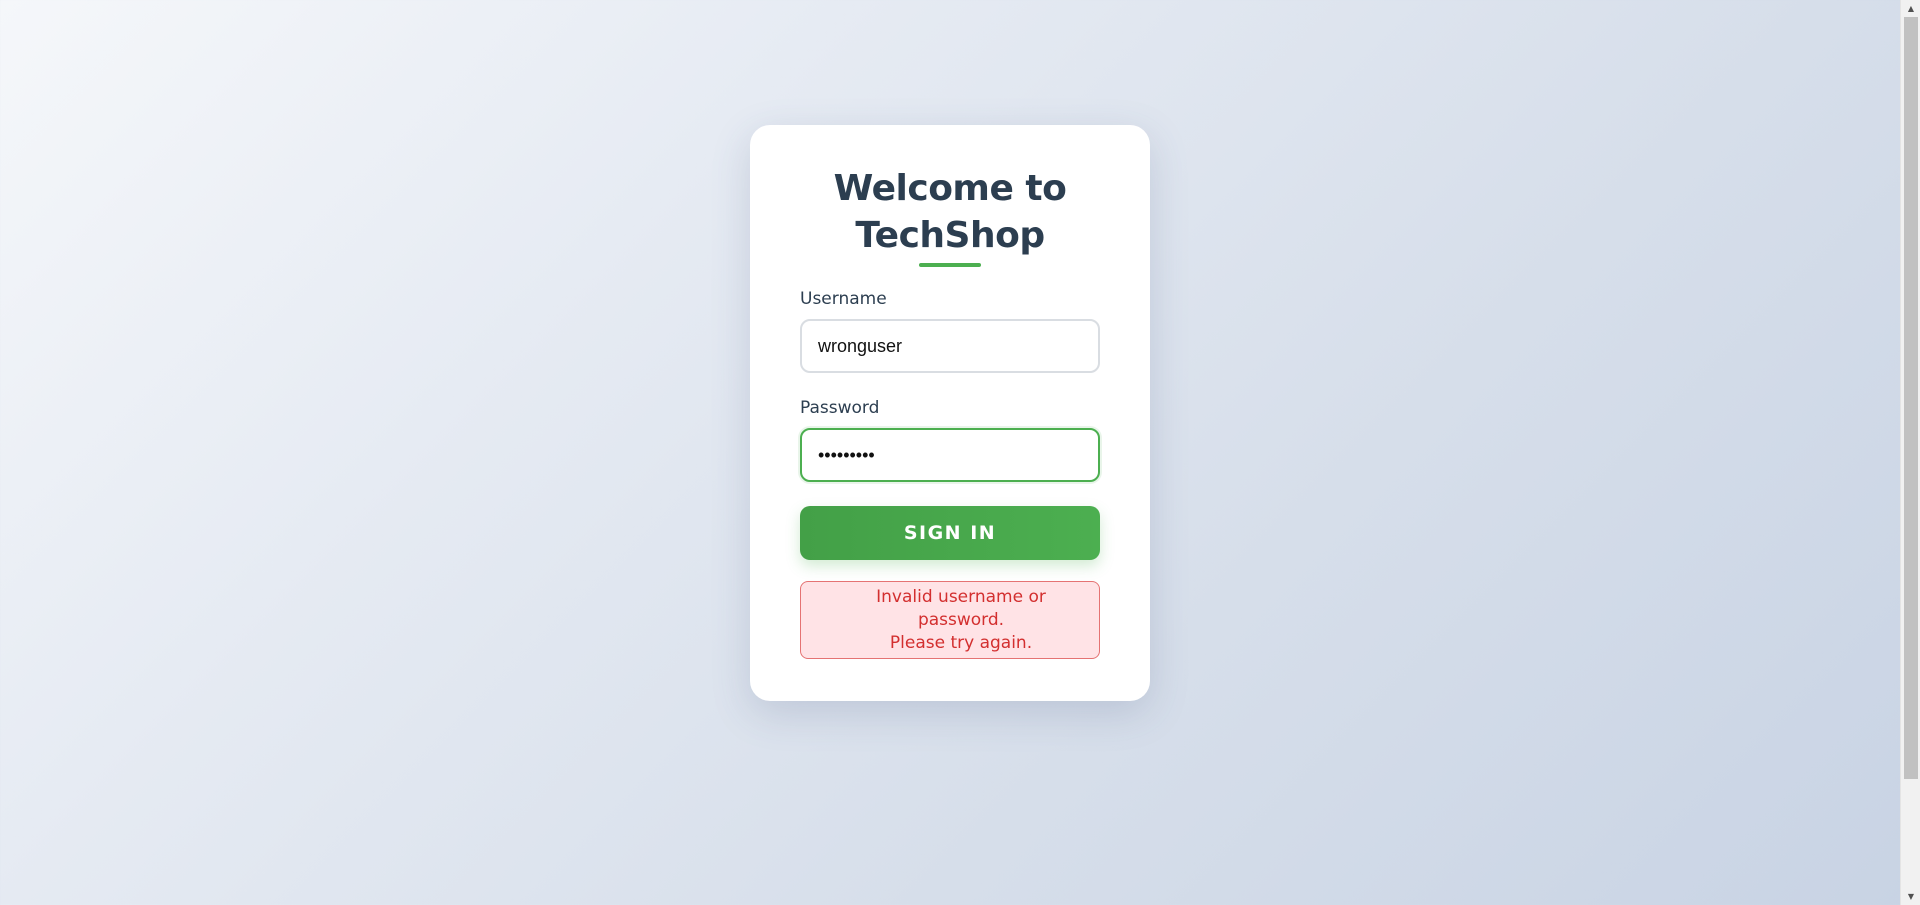 This screenshot has width=1920, height=905. I want to click on password-field-group: Password, so click(950, 440).